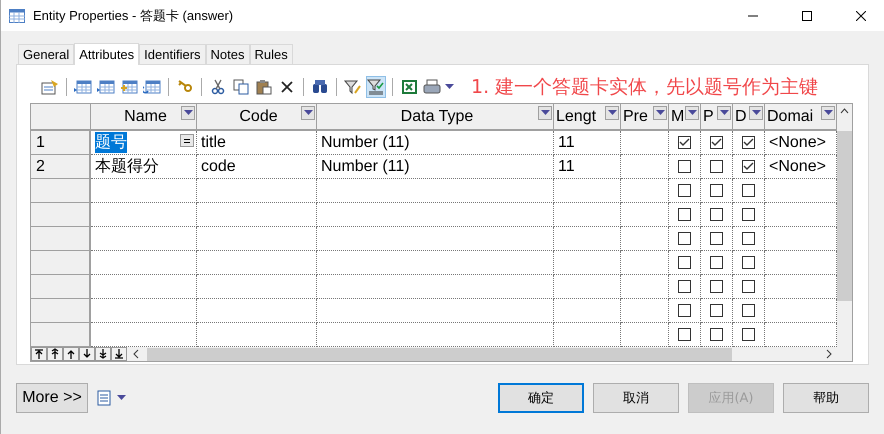  Describe the element at coordinates (541, 398) in the screenshot. I see `dialog-button: 确定` at that location.